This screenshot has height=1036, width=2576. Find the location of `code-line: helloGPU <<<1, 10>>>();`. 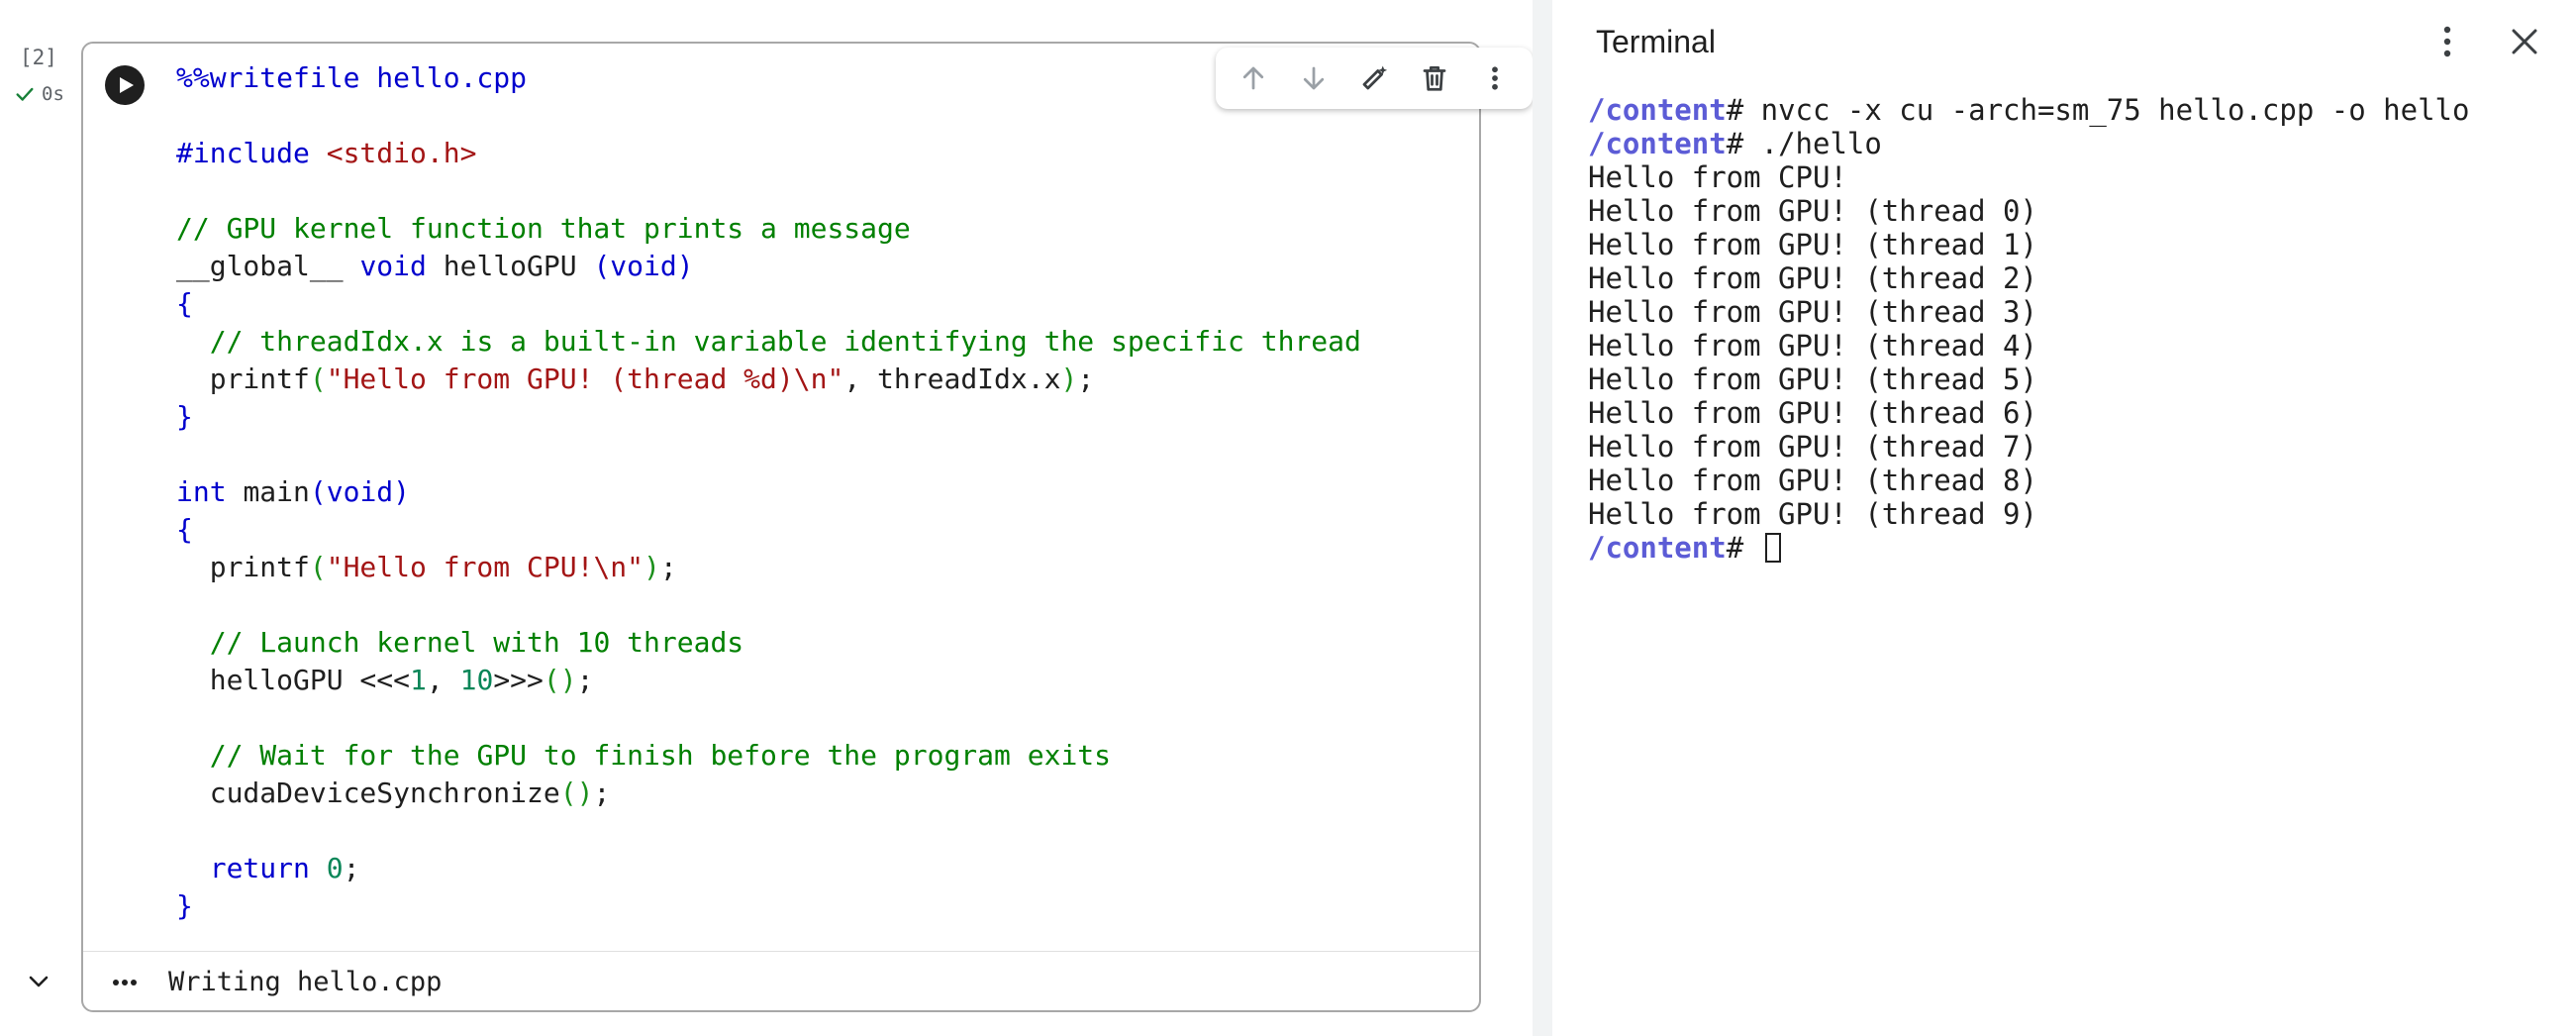

code-line: helloGPU <<<1, 10>>>(); is located at coordinates (768, 680).